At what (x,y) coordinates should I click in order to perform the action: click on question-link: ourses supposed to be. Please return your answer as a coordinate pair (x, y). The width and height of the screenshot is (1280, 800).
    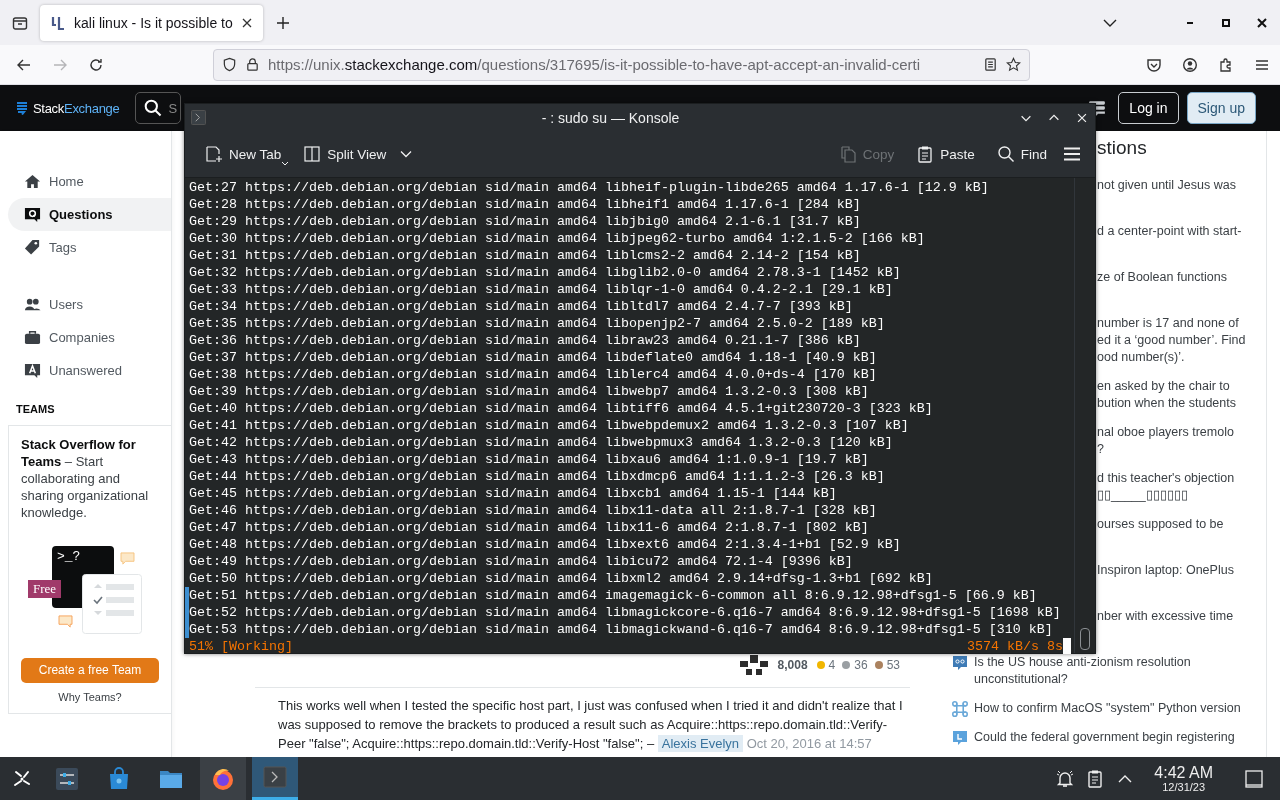
    Looking at the image, I should click on (1160, 524).